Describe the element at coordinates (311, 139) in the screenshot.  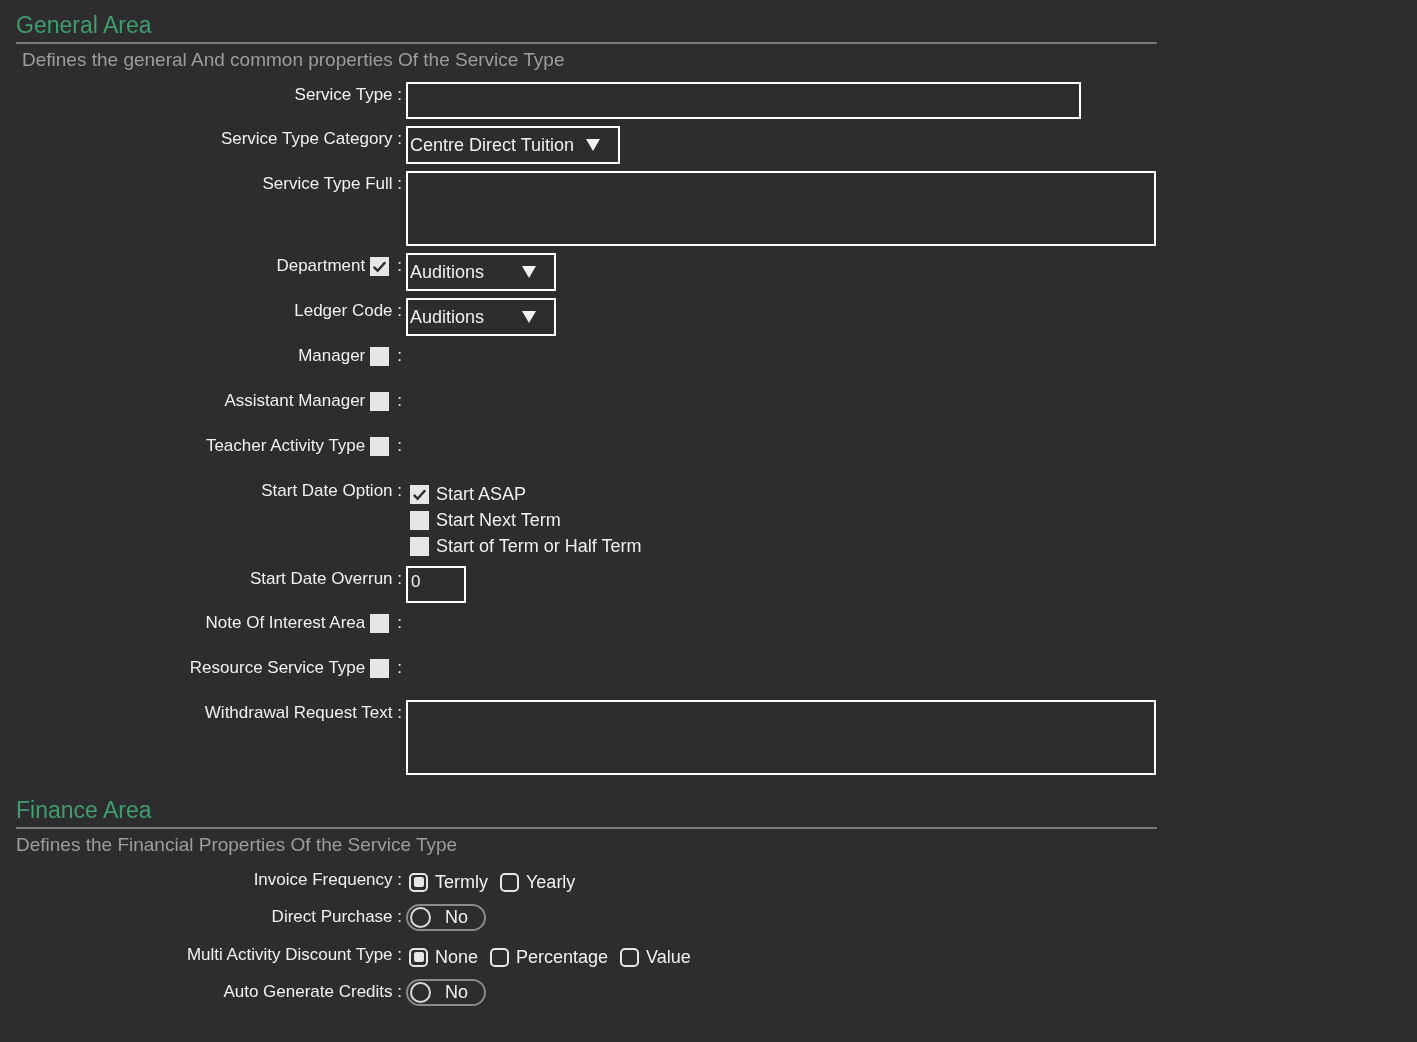
I see `field-label: Service Type Category :` at that location.